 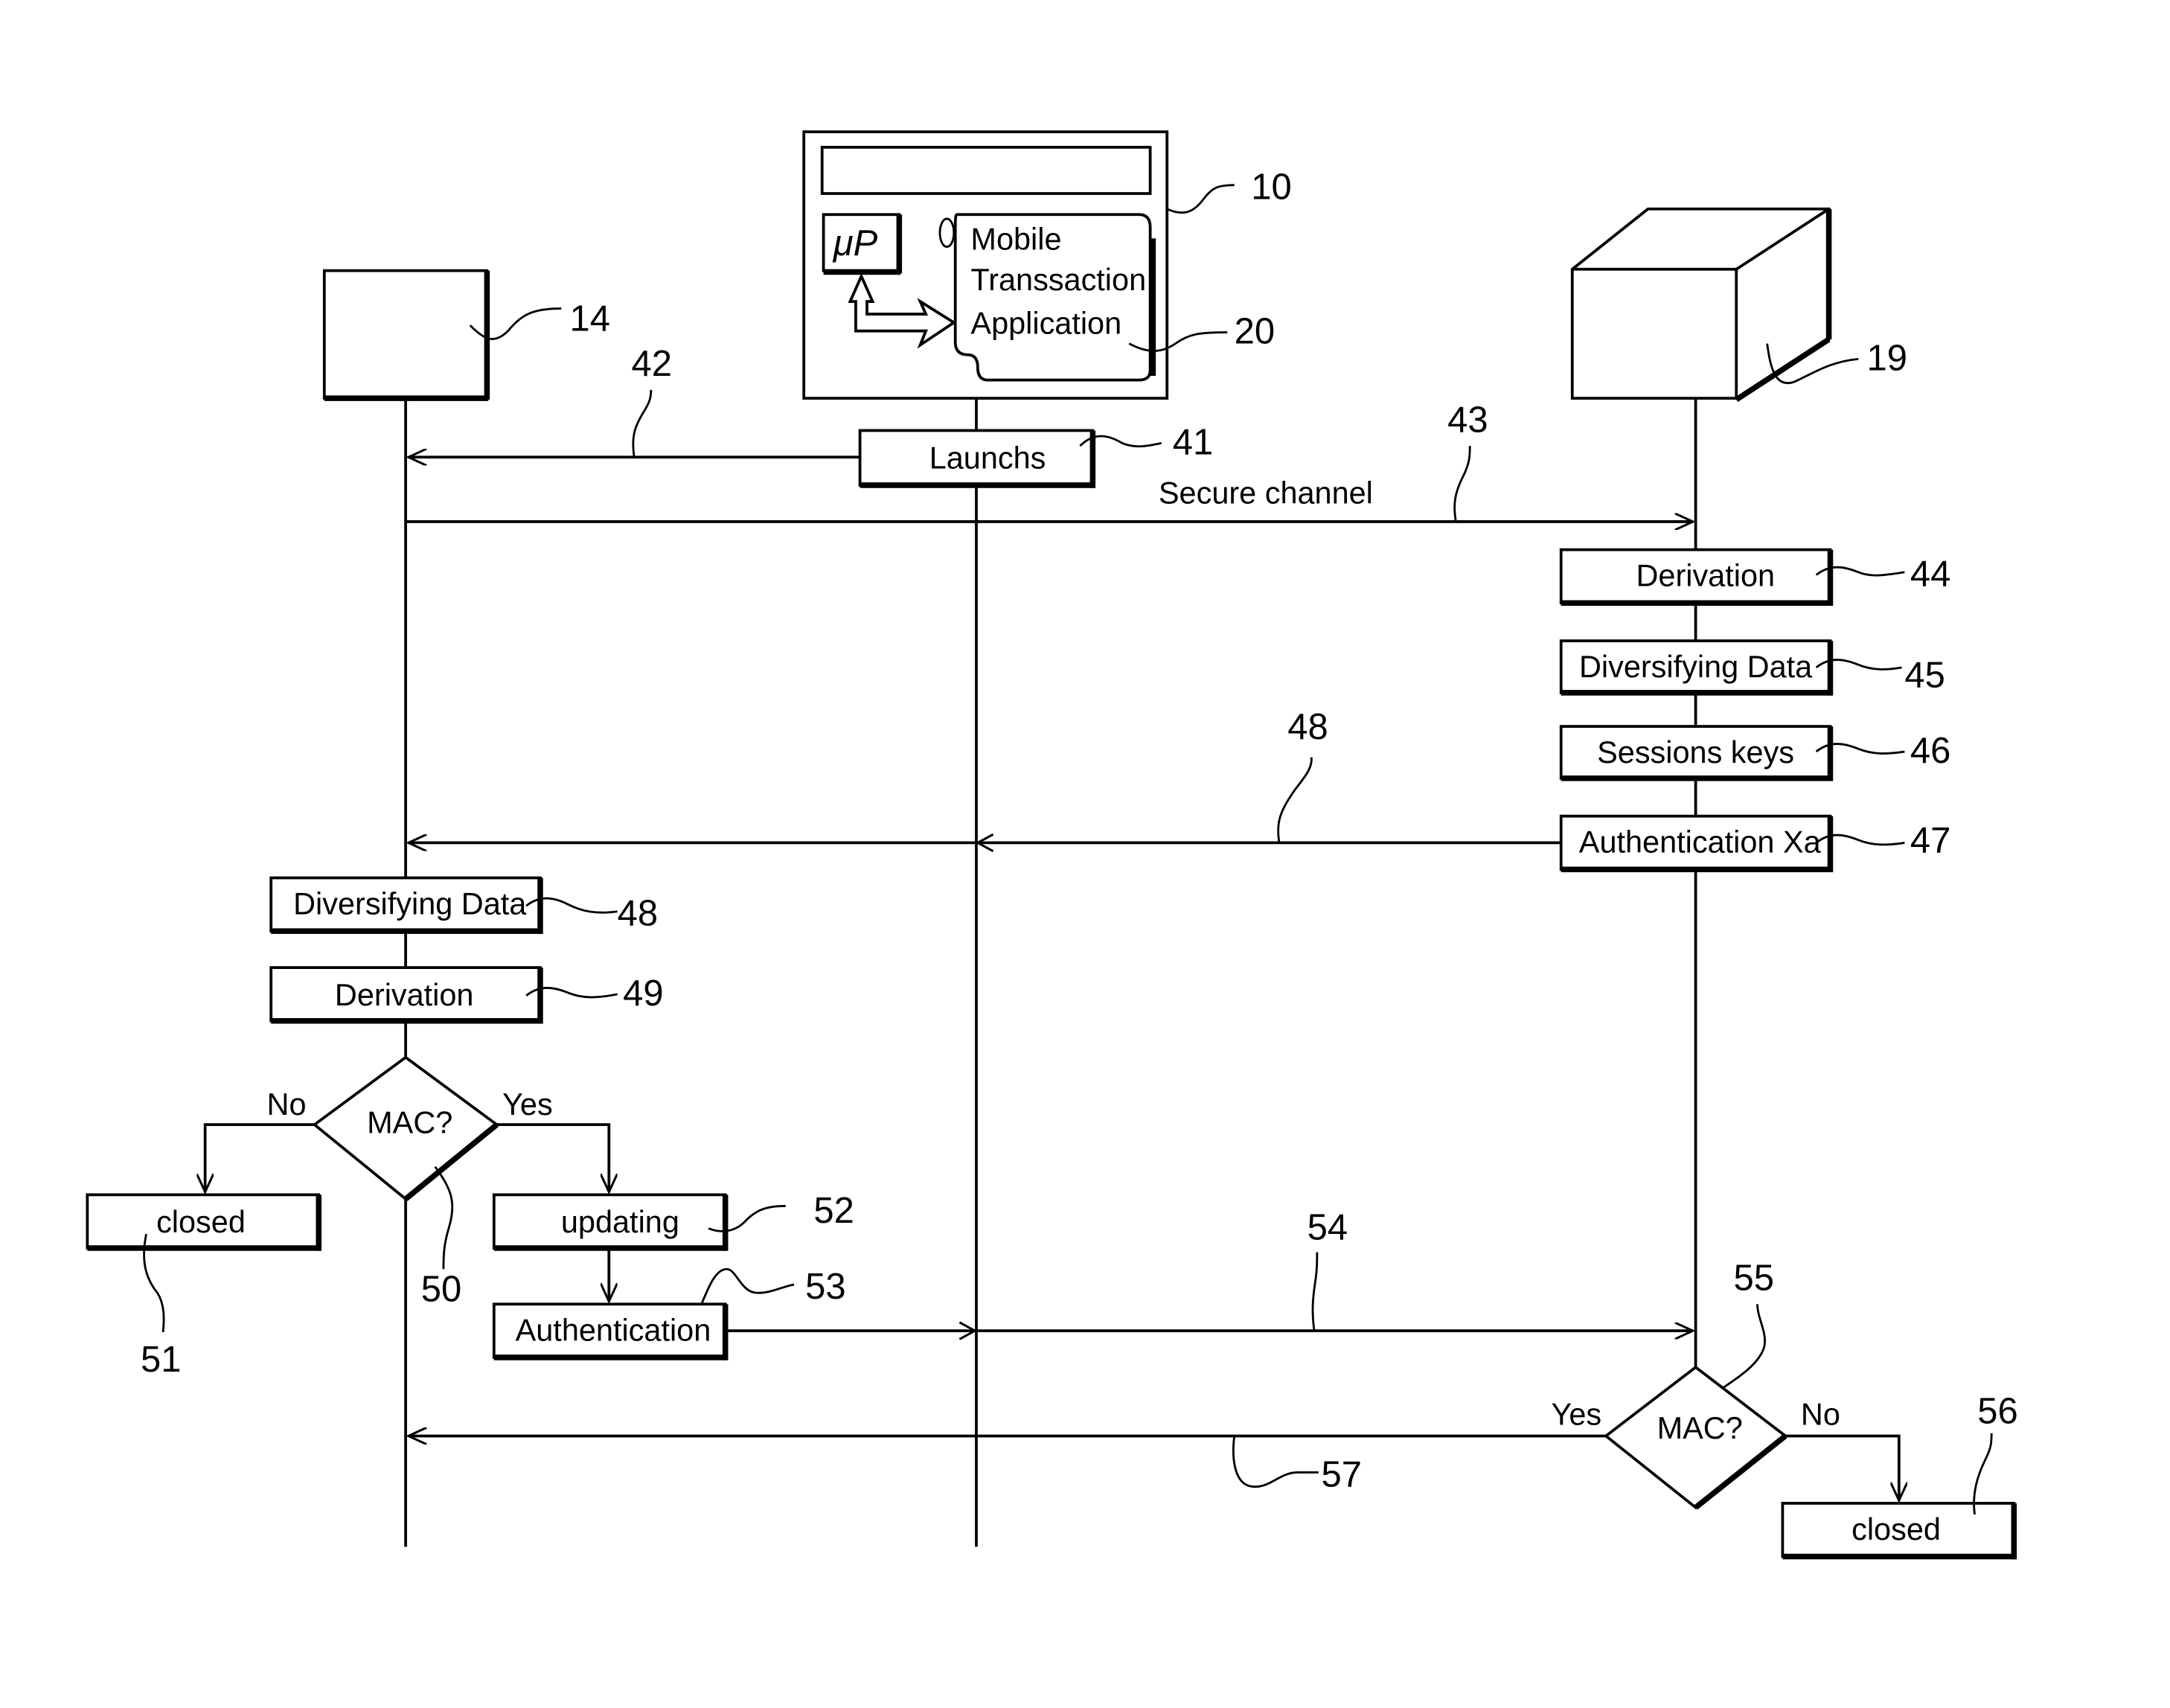 I want to click on mac2-yes-label: Yes, so click(x=1577, y=1413).